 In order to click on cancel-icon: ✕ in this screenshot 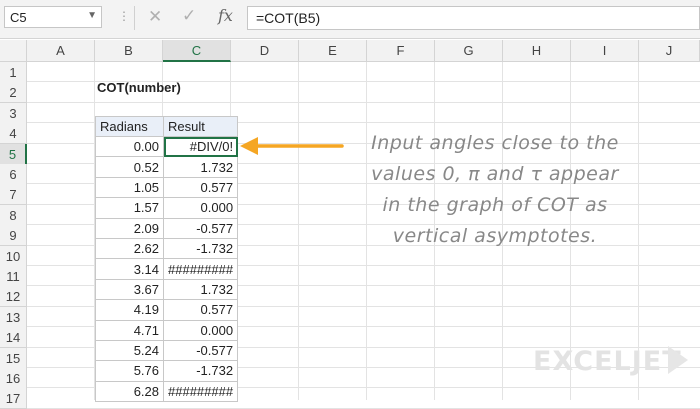, I will do `click(155, 17)`.